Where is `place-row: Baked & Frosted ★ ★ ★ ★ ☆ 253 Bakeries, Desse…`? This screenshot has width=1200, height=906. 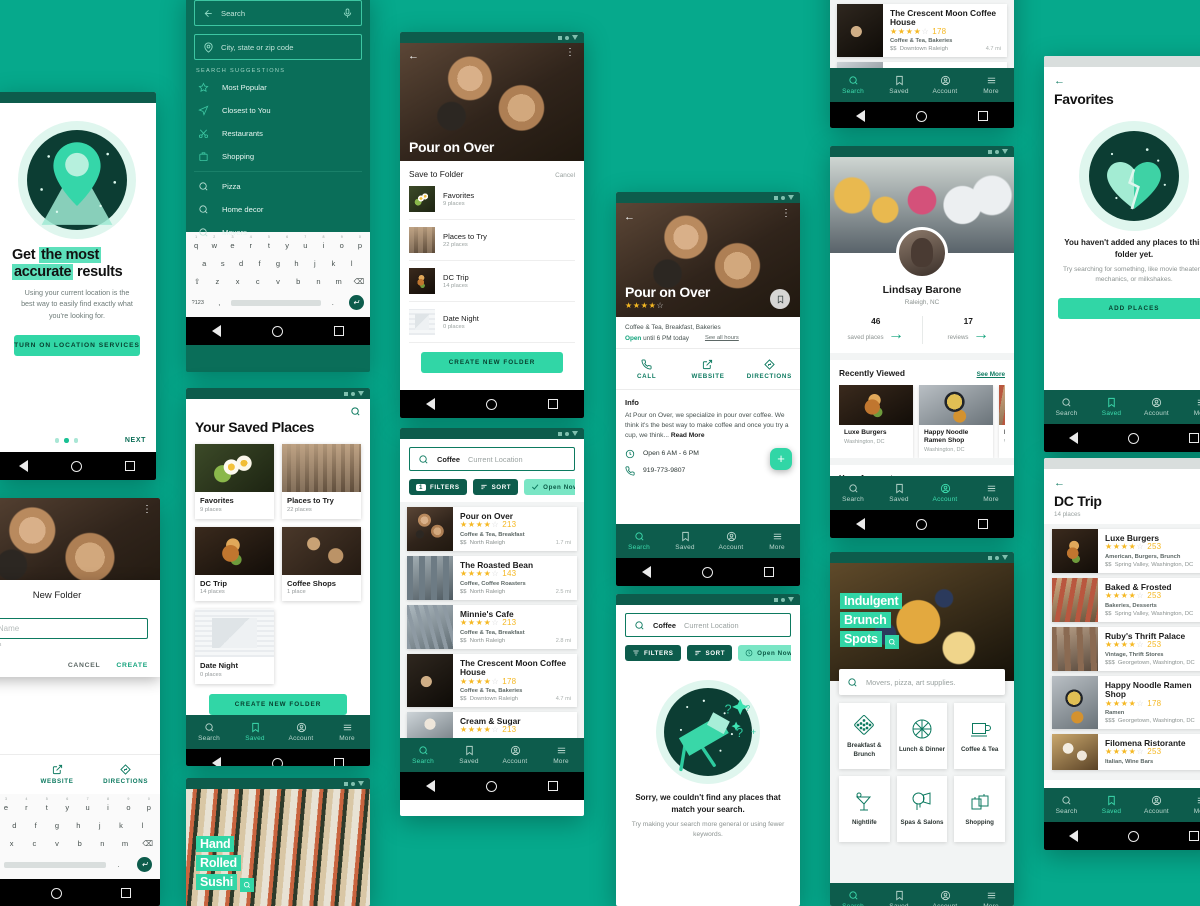
place-row: Baked & Frosted ★ ★ ★ ★ ☆ 253 Bakeries, Desse… is located at coordinates (1126, 599).